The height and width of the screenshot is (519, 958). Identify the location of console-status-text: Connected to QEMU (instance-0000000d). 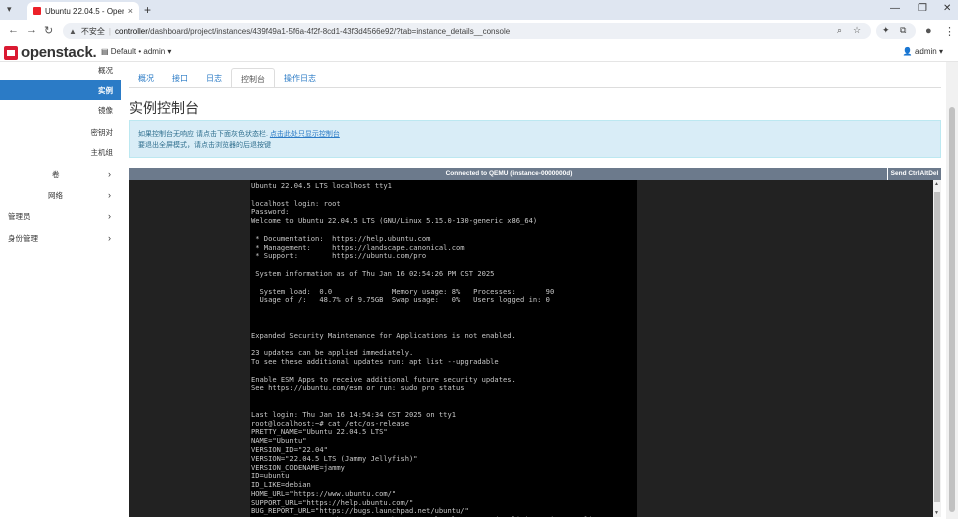
(509, 173).